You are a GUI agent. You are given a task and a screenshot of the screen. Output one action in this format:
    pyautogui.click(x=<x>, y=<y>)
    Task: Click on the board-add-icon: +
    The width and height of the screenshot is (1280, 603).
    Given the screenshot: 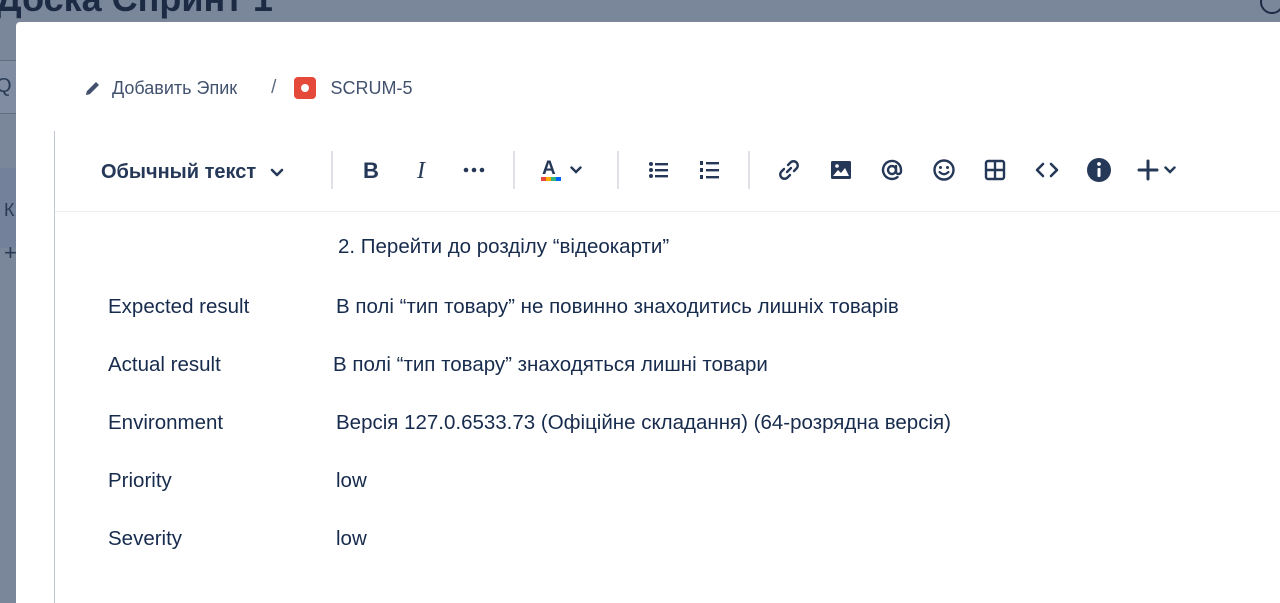 What is the action you would take?
    pyautogui.click(x=10, y=253)
    